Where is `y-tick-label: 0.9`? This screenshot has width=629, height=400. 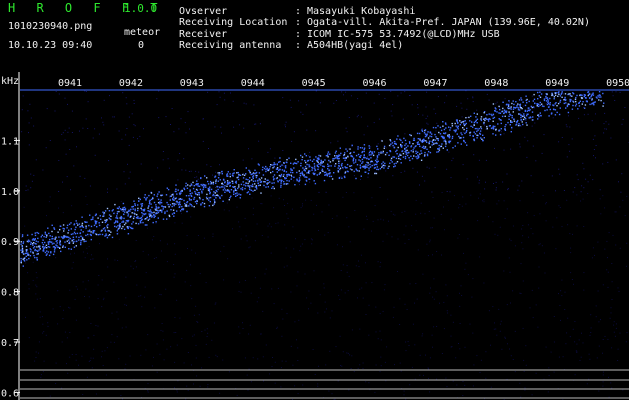
y-tick-label: 0.9 is located at coordinates (10, 242).